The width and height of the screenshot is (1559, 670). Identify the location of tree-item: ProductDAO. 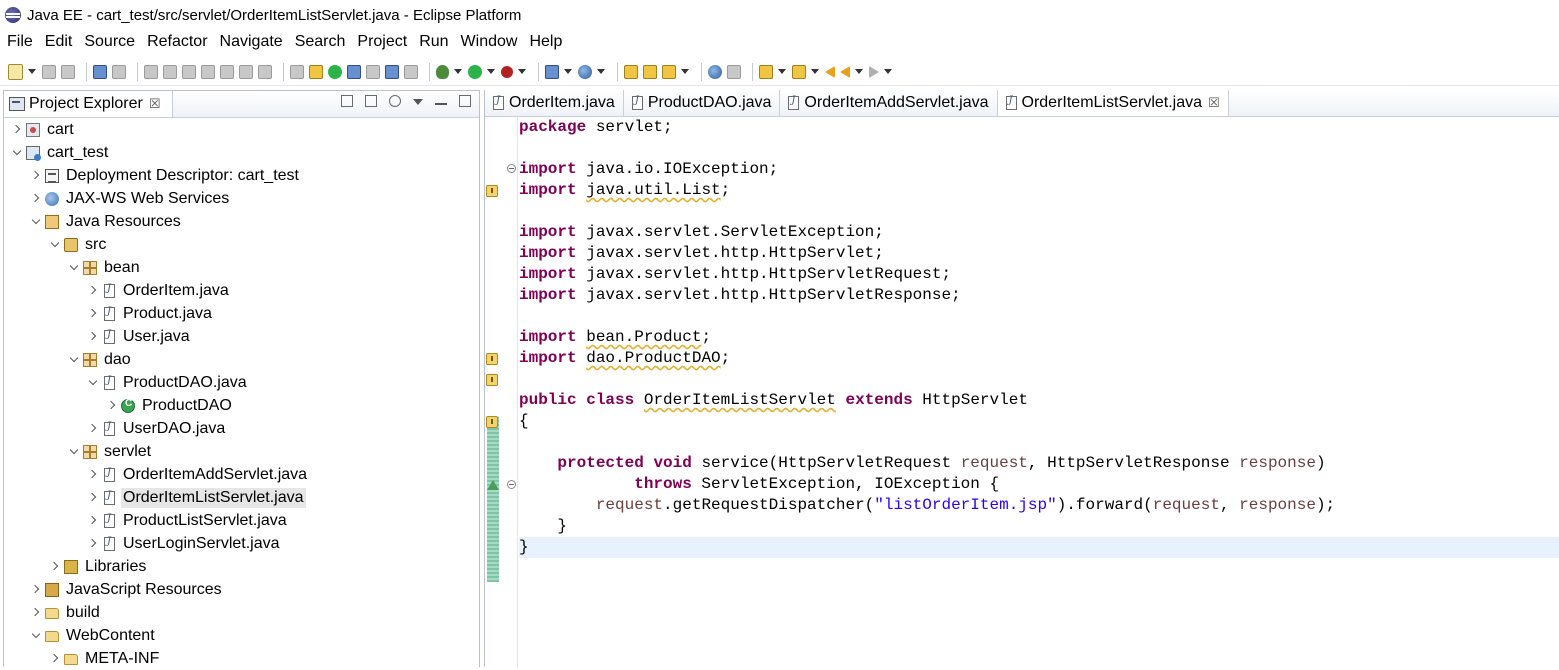
(241, 405).